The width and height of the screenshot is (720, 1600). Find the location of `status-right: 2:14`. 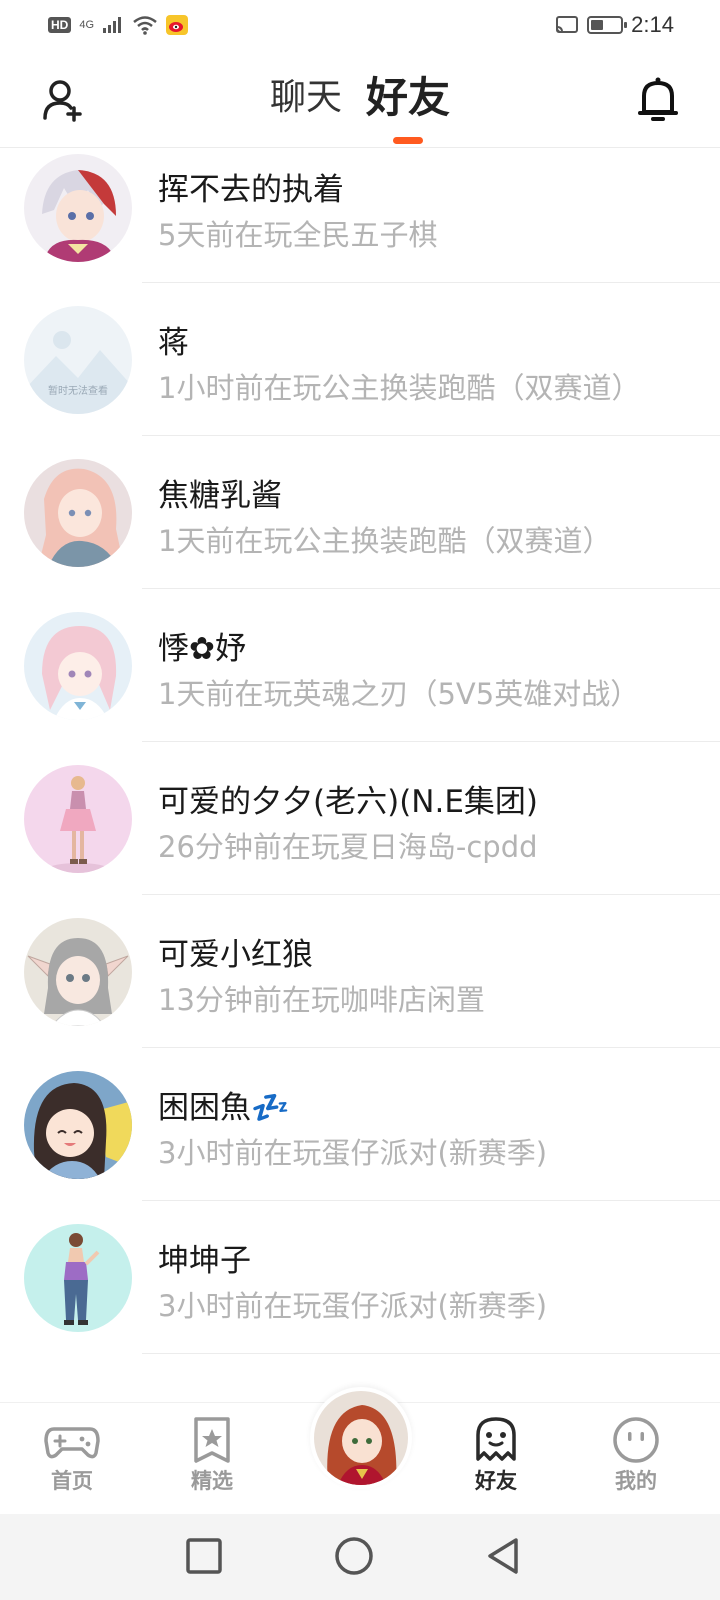

status-right: 2:14 is located at coordinates (614, 25).